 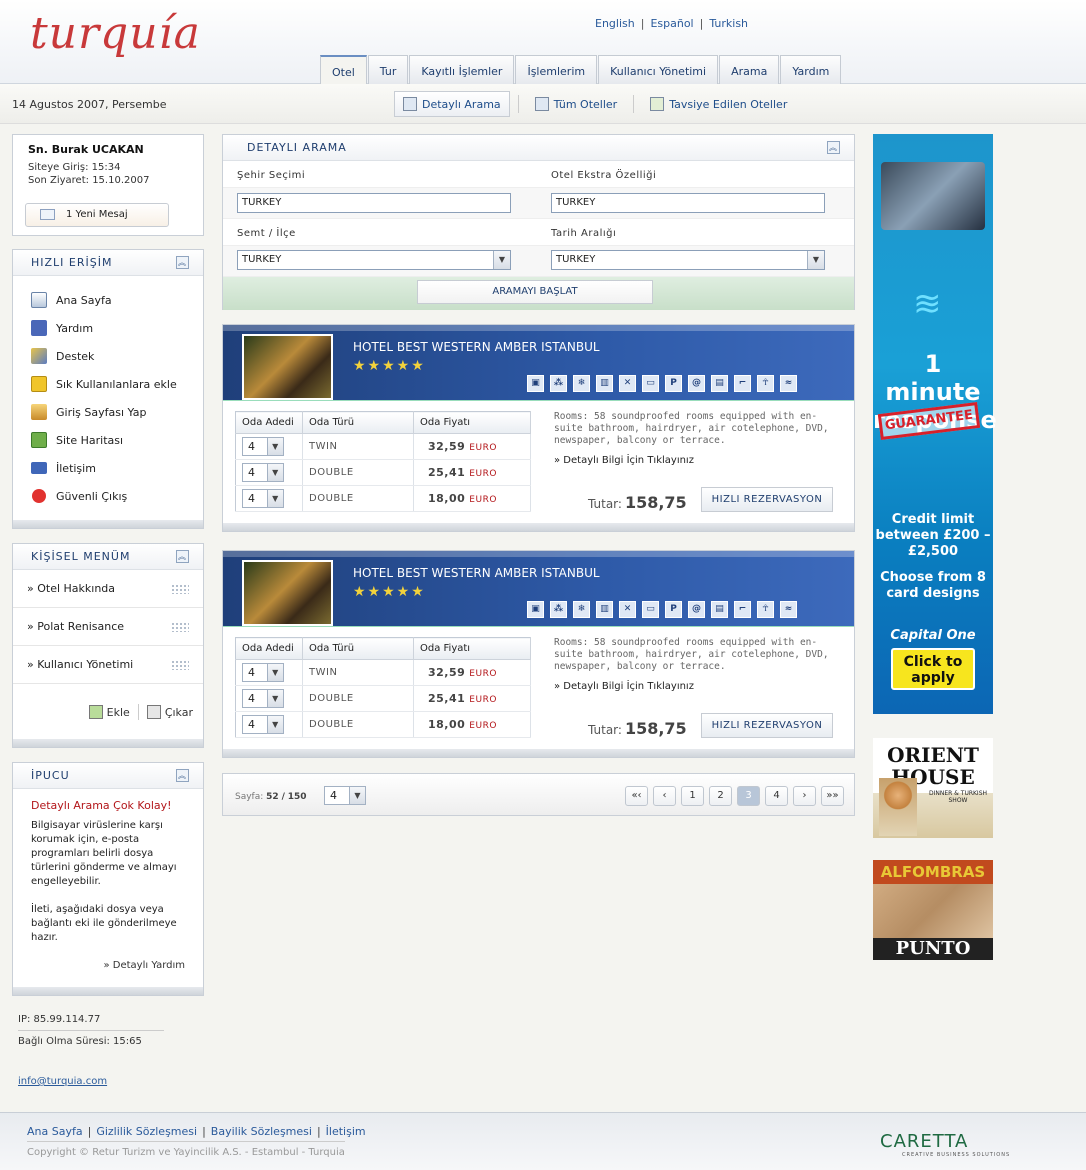 What do you see at coordinates (117, 496) in the screenshot?
I see `quick-item-logout: Güvenli Çıkış` at bounding box center [117, 496].